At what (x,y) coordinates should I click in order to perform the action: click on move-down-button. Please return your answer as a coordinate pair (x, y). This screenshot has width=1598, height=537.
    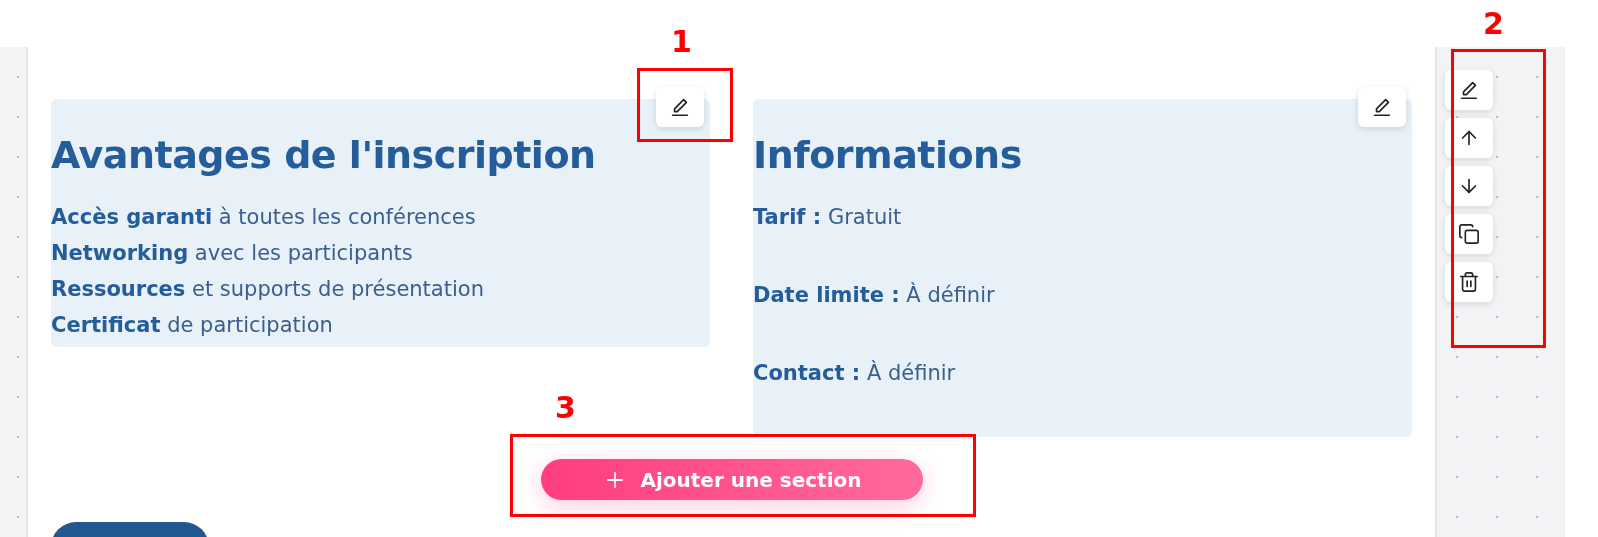
    Looking at the image, I should click on (1469, 186).